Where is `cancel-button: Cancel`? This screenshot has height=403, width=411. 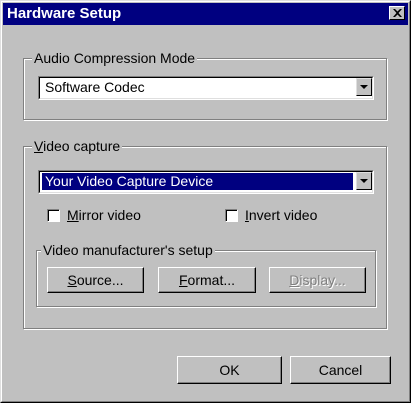 cancel-button: Cancel is located at coordinates (340, 370).